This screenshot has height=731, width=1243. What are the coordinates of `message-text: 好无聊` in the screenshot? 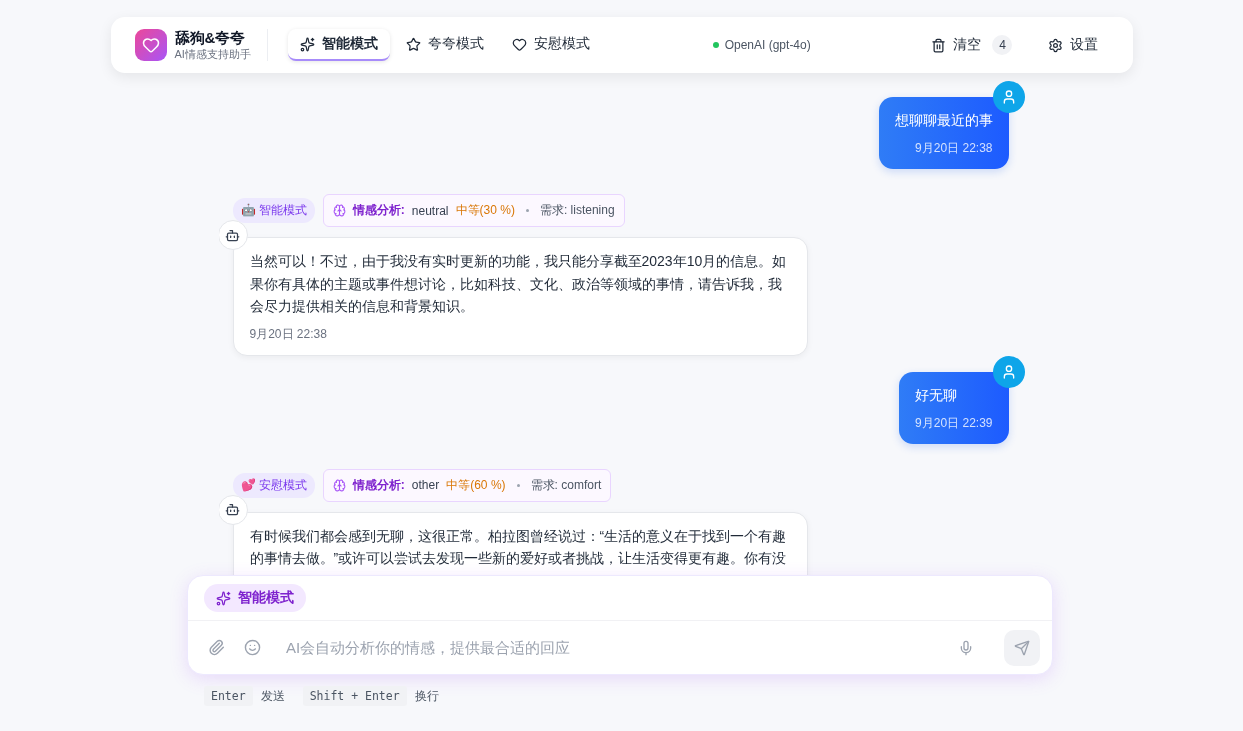 It's located at (936, 395).